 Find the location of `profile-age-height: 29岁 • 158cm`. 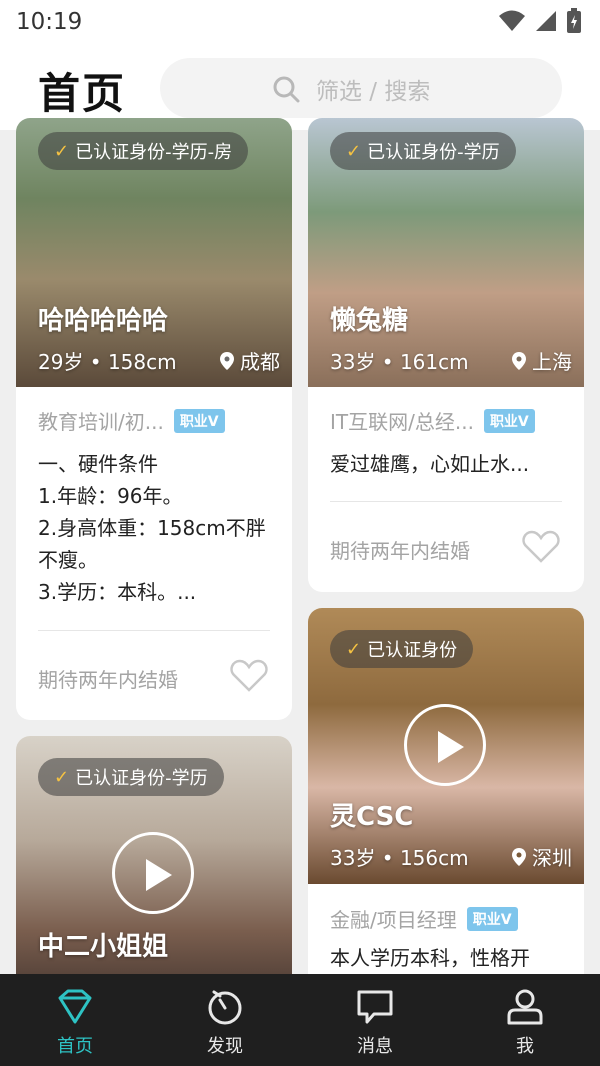

profile-age-height: 29岁 • 158cm is located at coordinates (107, 362).